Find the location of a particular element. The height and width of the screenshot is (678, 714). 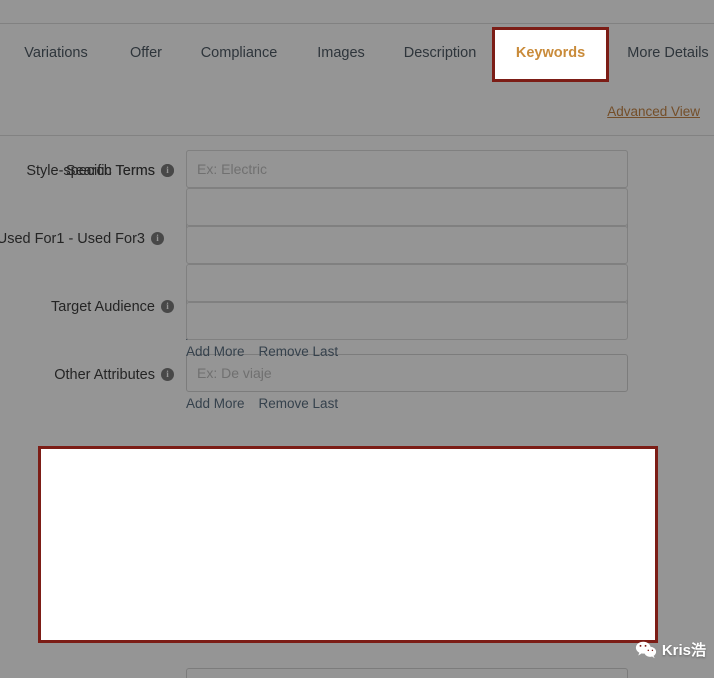

watermark: Kris浩 is located at coordinates (670, 649).